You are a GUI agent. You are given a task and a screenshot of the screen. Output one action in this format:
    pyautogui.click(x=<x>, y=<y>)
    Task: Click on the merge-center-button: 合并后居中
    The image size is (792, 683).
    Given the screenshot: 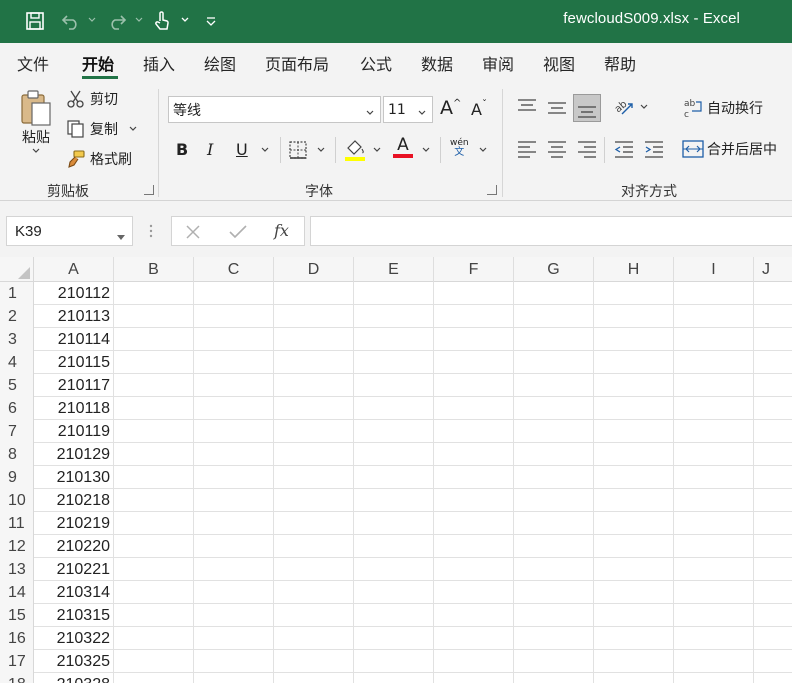 What is the action you would take?
    pyautogui.click(x=729, y=149)
    